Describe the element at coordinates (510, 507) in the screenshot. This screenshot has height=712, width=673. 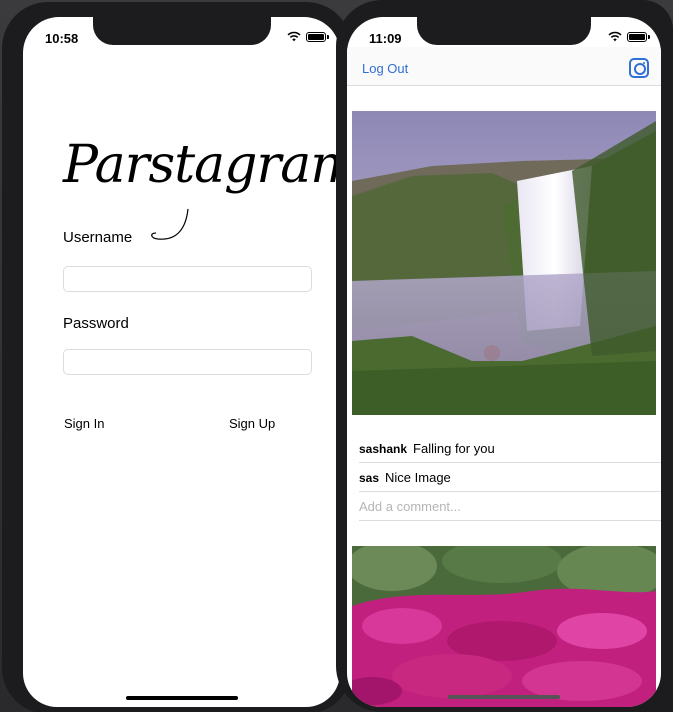
I see `add-comment-input` at that location.